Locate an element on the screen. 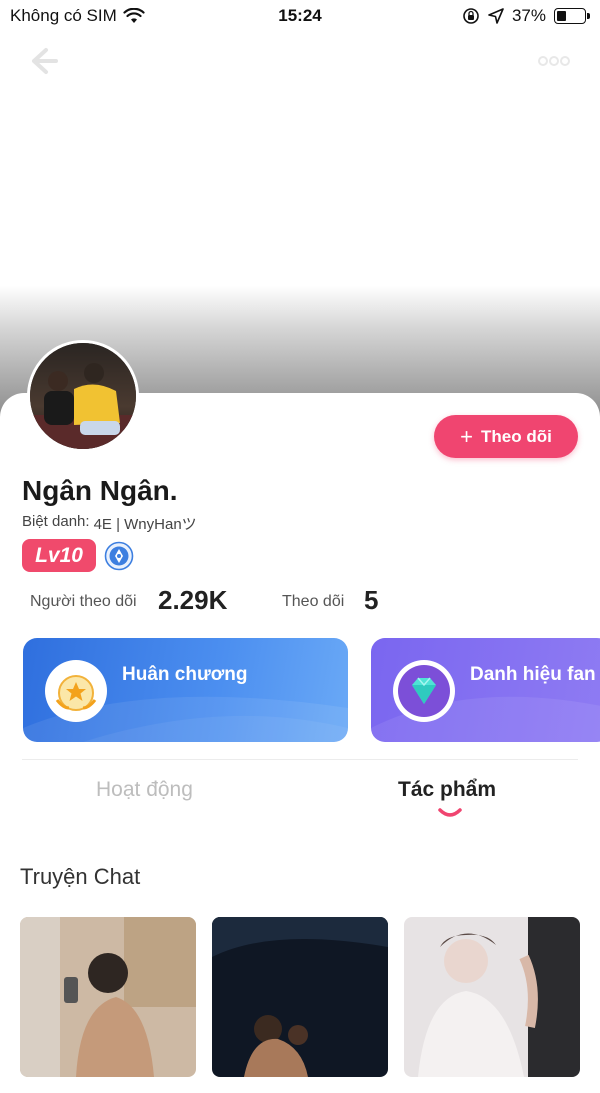 This screenshot has width=600, height=1093. status-bar: Không có SIM 15:24 37% is located at coordinates (300, 16).